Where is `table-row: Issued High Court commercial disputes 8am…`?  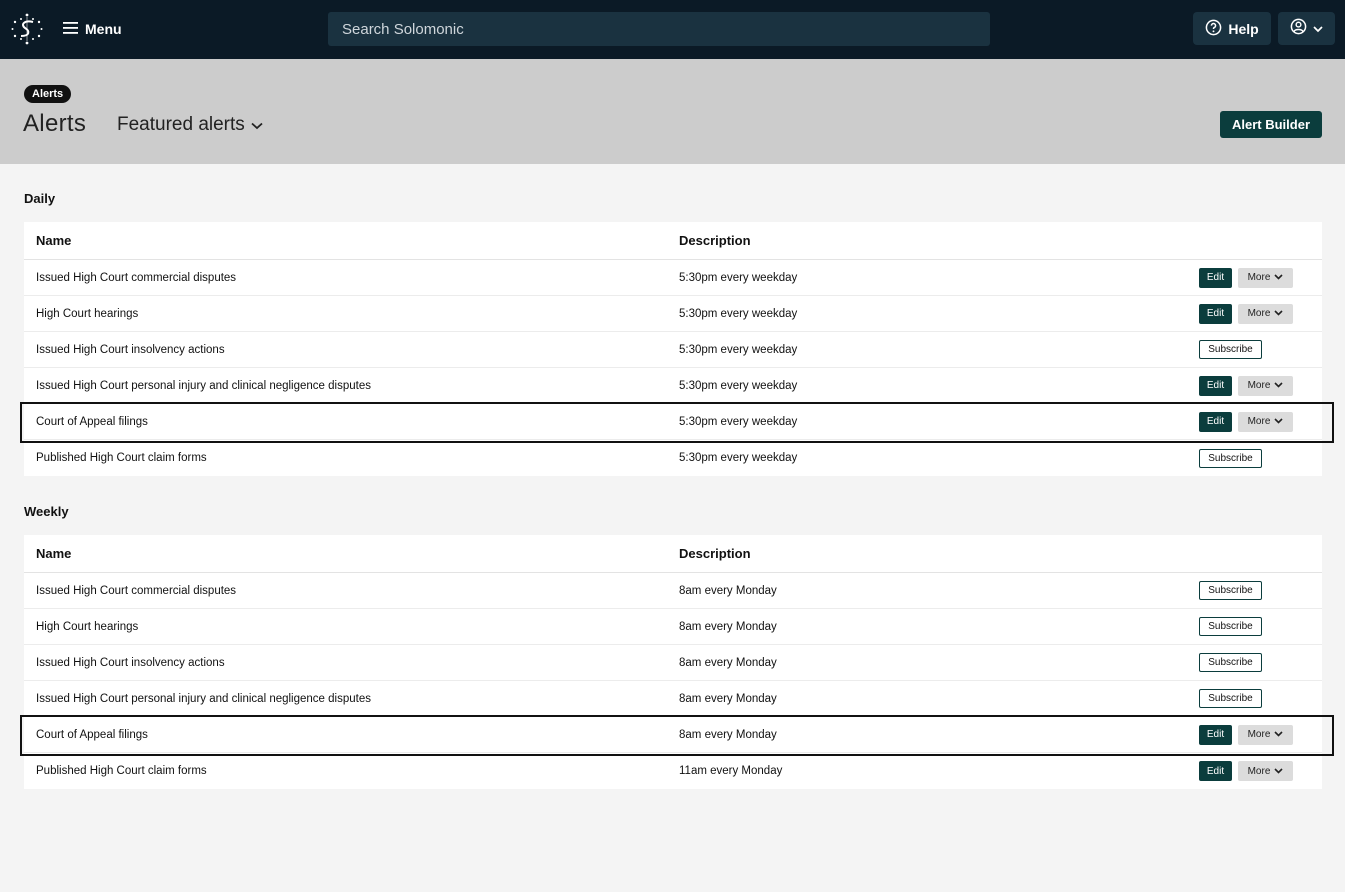
table-row: Issued High Court commercial disputes 8am… is located at coordinates (673, 591).